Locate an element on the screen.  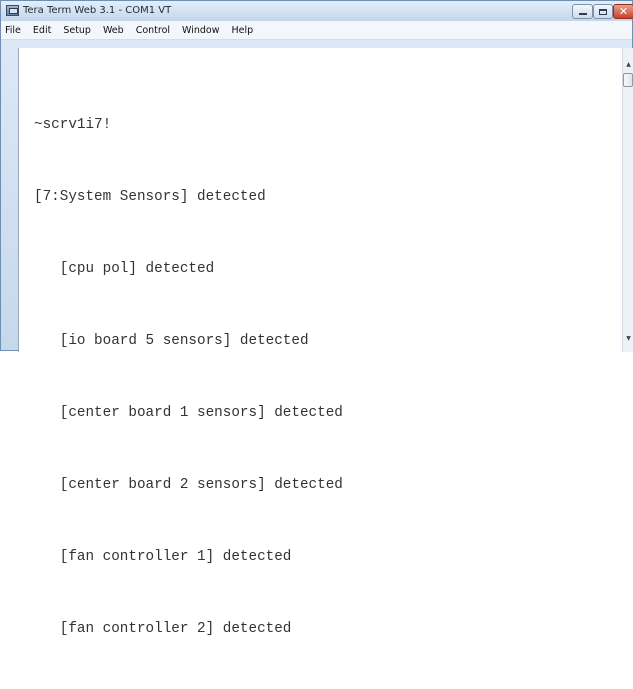
close-icon: ✕ is located at coordinates (623, 11).